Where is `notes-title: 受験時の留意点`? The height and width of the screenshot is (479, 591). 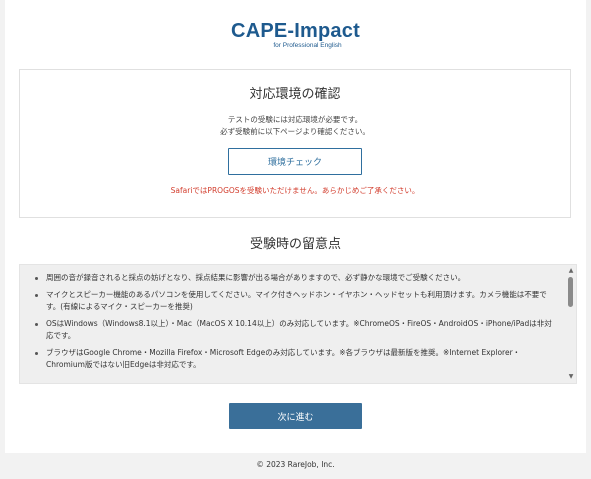
notes-title: 受験時の留意点 is located at coordinates (295, 244).